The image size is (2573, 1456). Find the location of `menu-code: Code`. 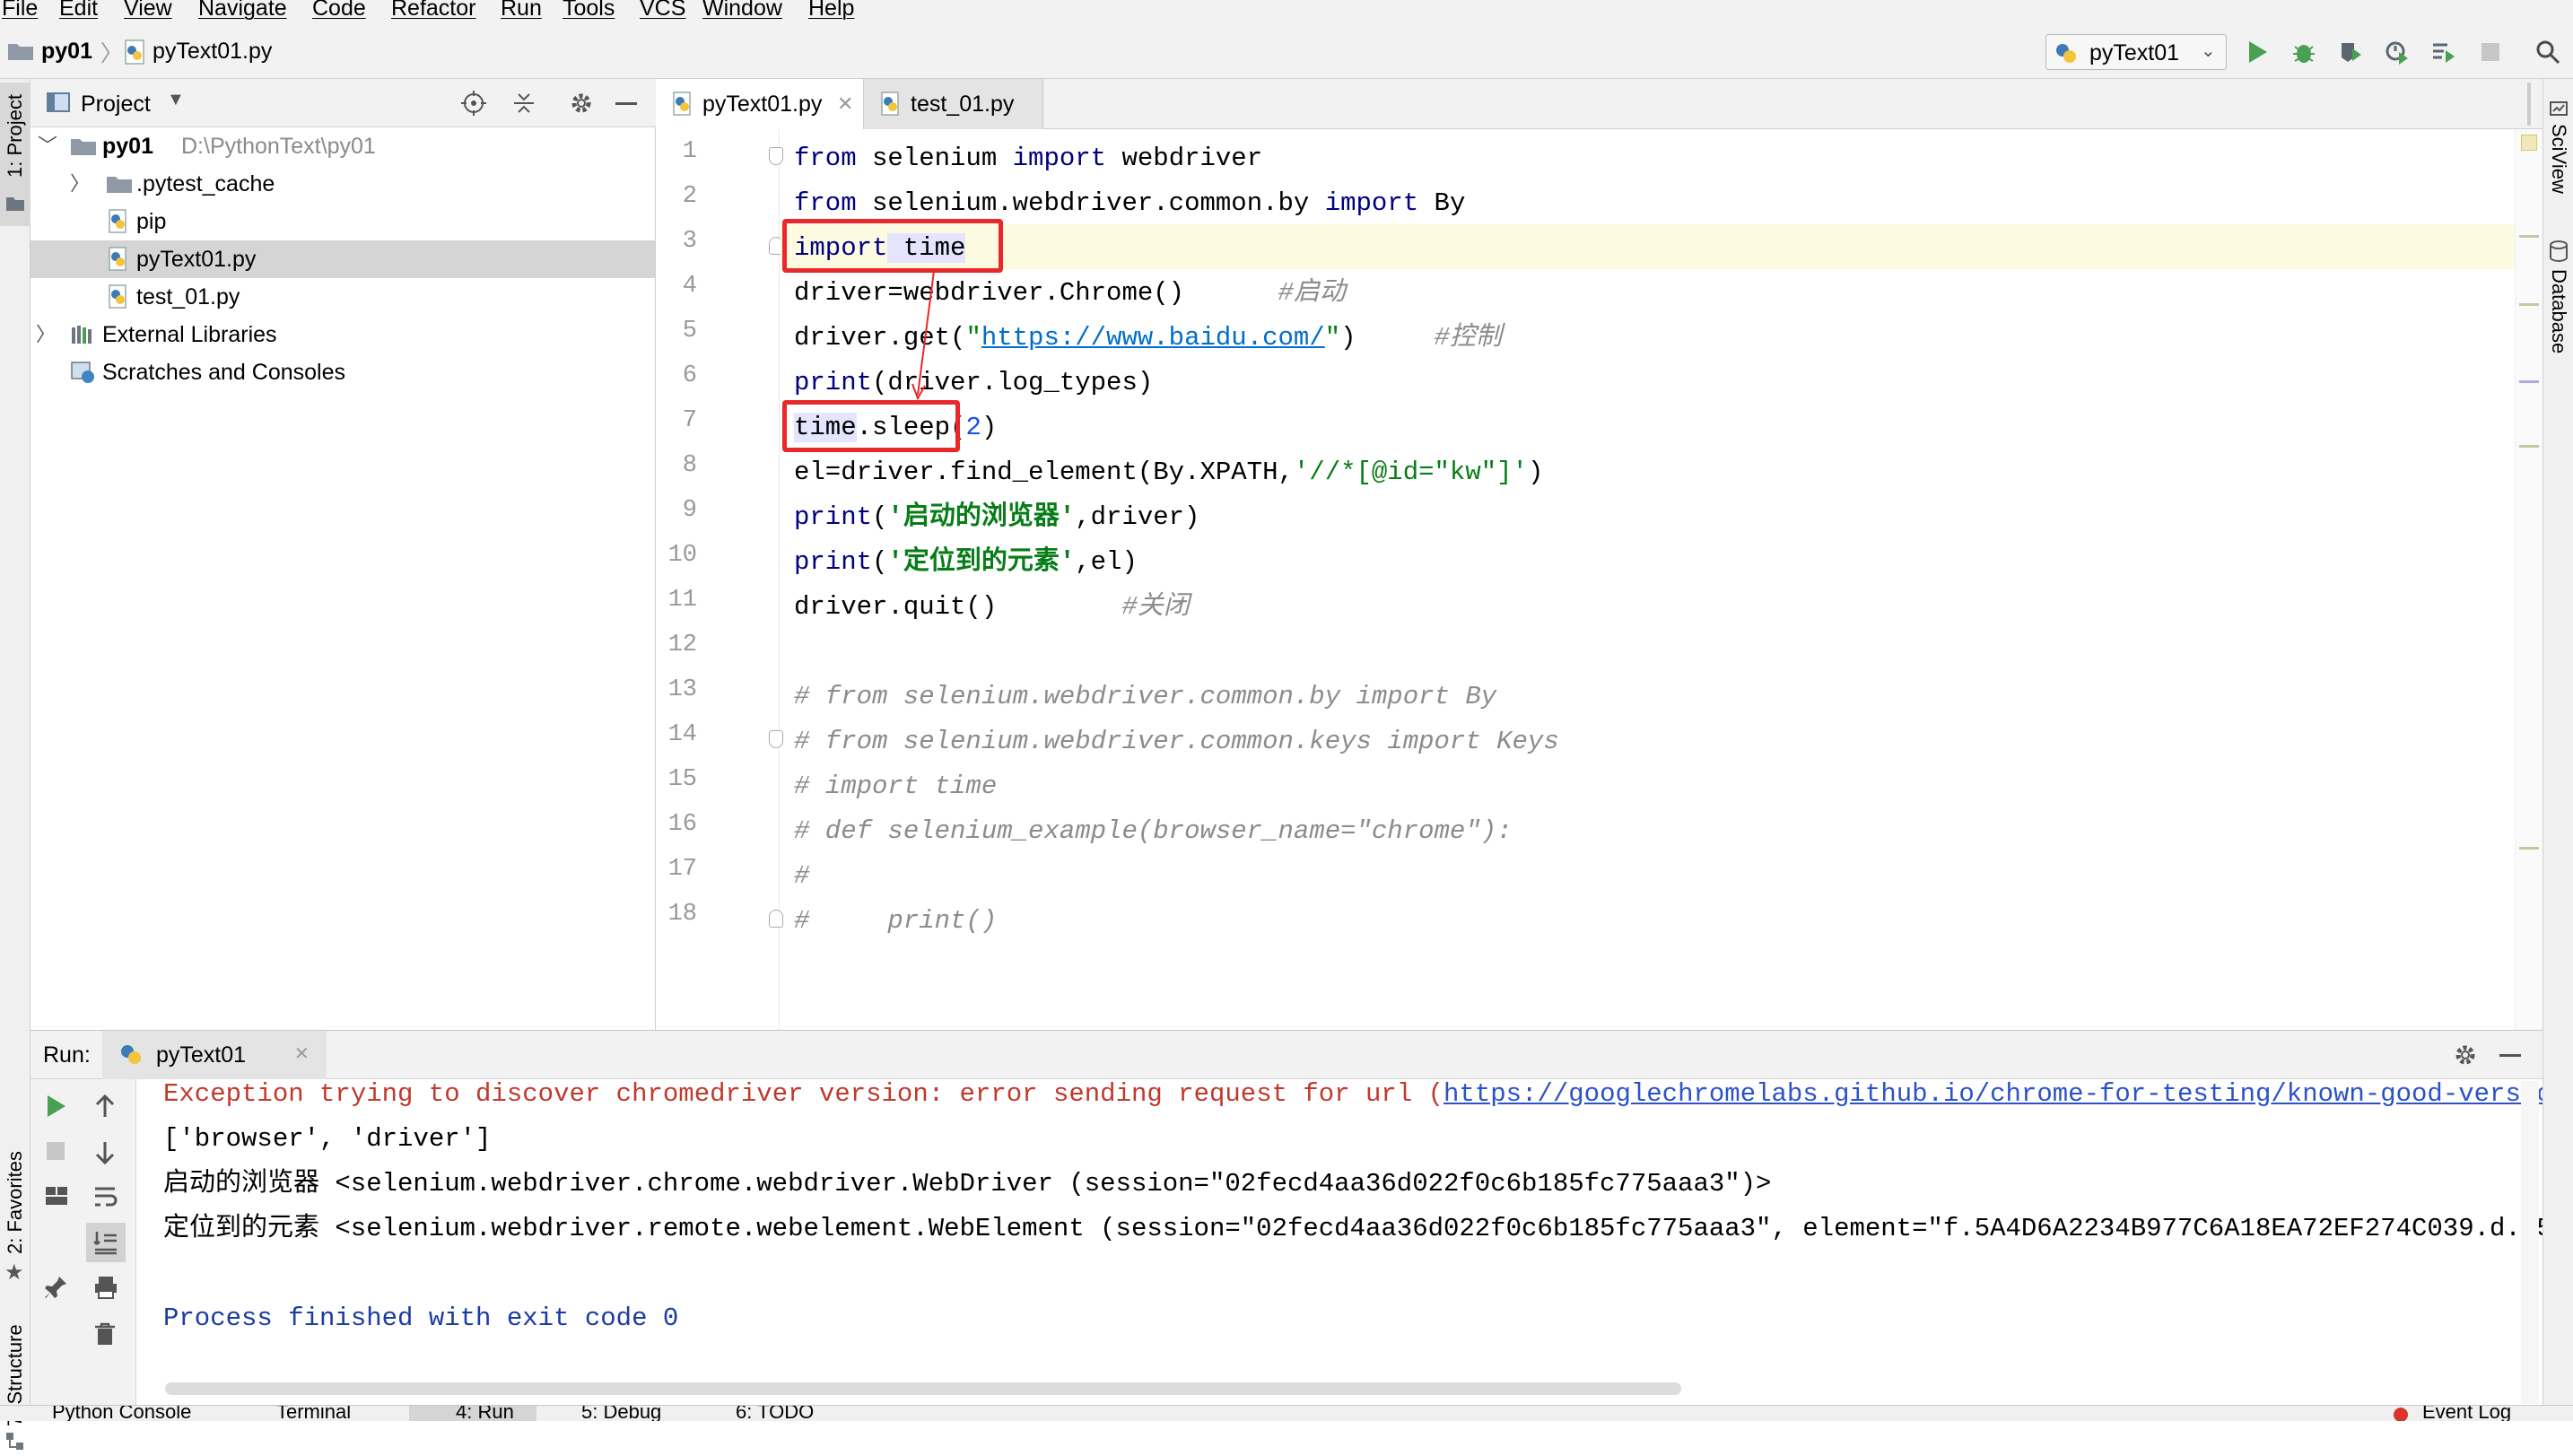

menu-code: Code is located at coordinates (339, 10).